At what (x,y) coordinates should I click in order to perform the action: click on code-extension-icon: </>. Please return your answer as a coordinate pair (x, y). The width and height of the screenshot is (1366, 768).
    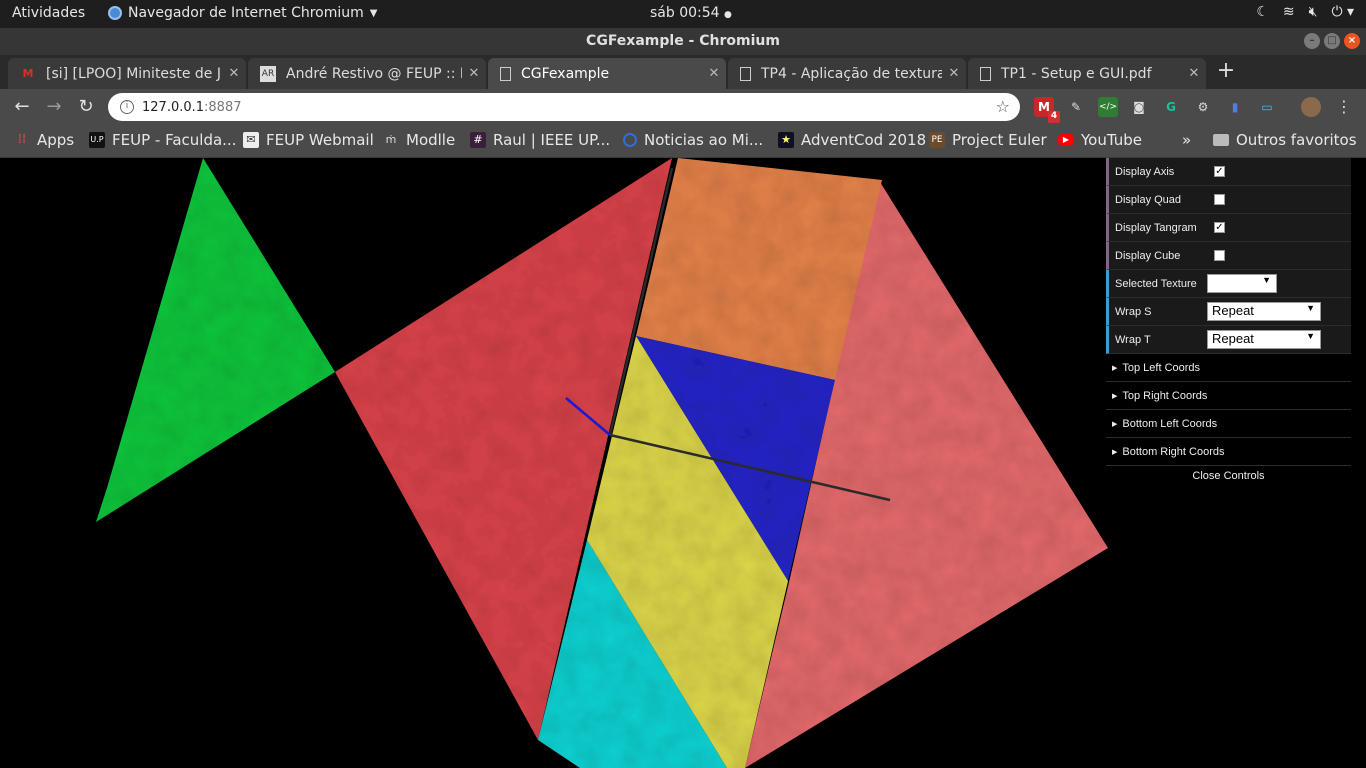
    Looking at the image, I should click on (1108, 107).